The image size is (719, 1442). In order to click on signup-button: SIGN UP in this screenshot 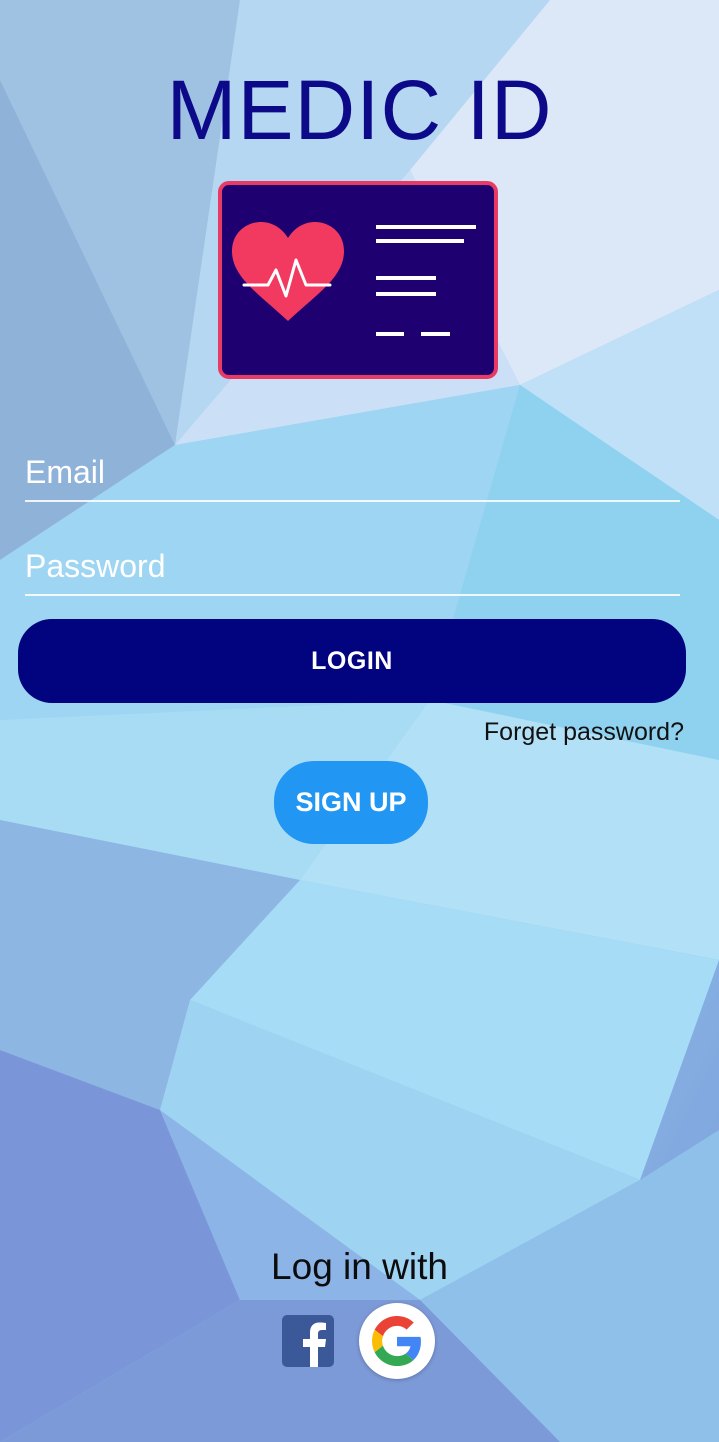, I will do `click(351, 802)`.